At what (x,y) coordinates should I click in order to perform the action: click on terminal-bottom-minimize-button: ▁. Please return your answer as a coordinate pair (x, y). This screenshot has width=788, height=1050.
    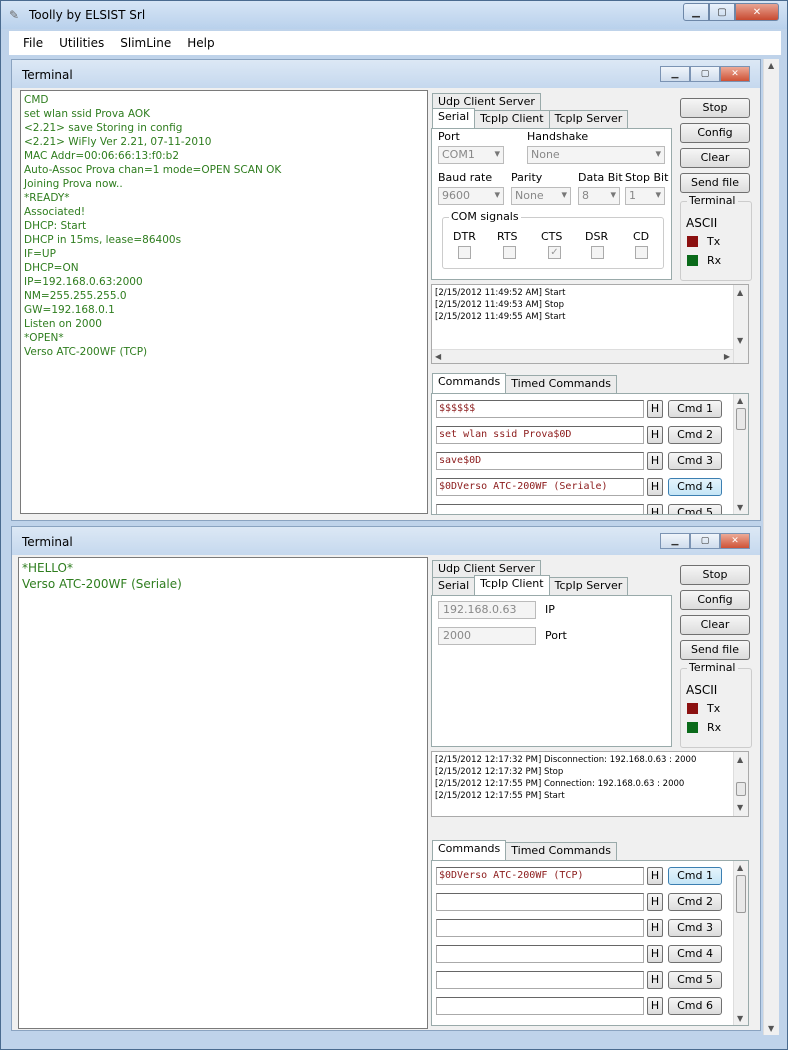
    Looking at the image, I should click on (675, 541).